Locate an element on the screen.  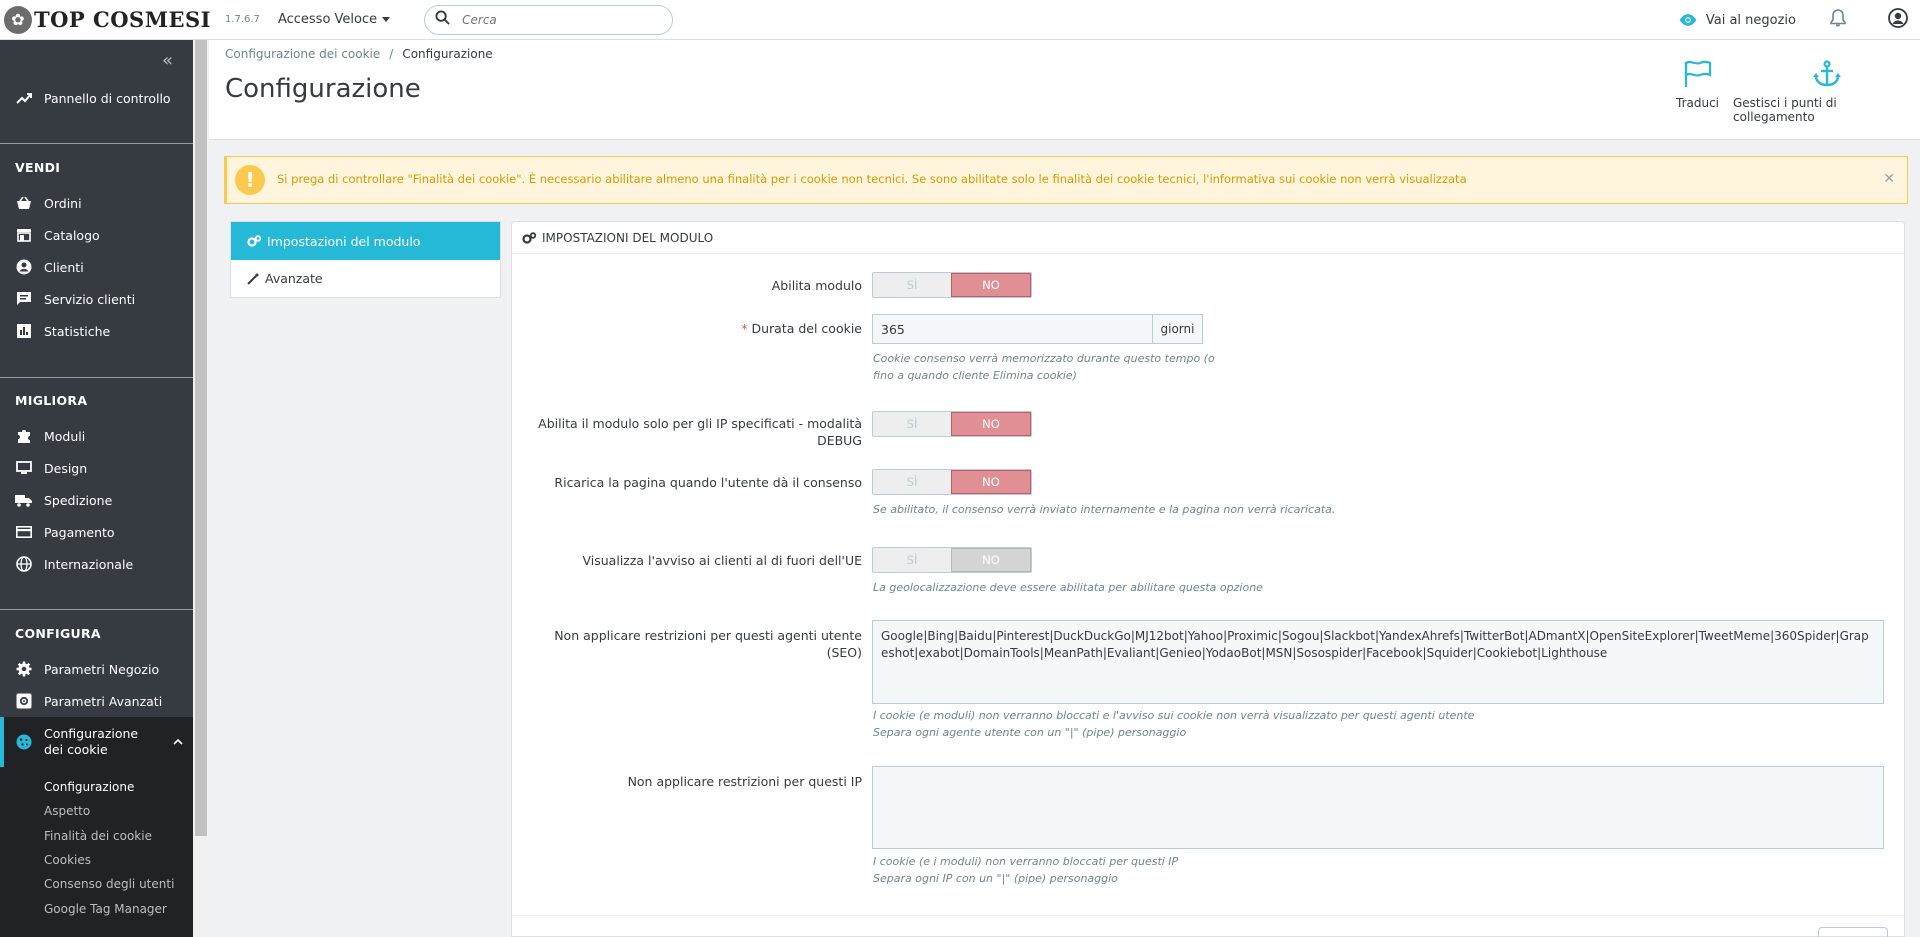
breadcrumb-current: Configurazione is located at coordinates (447, 54).